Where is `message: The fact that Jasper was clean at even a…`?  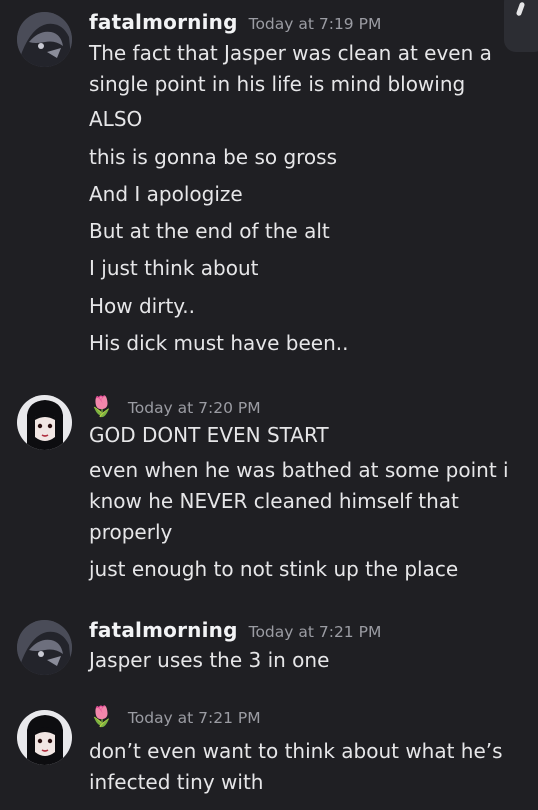
message: The fact that Jasper was clean at even a… is located at coordinates (290, 68).